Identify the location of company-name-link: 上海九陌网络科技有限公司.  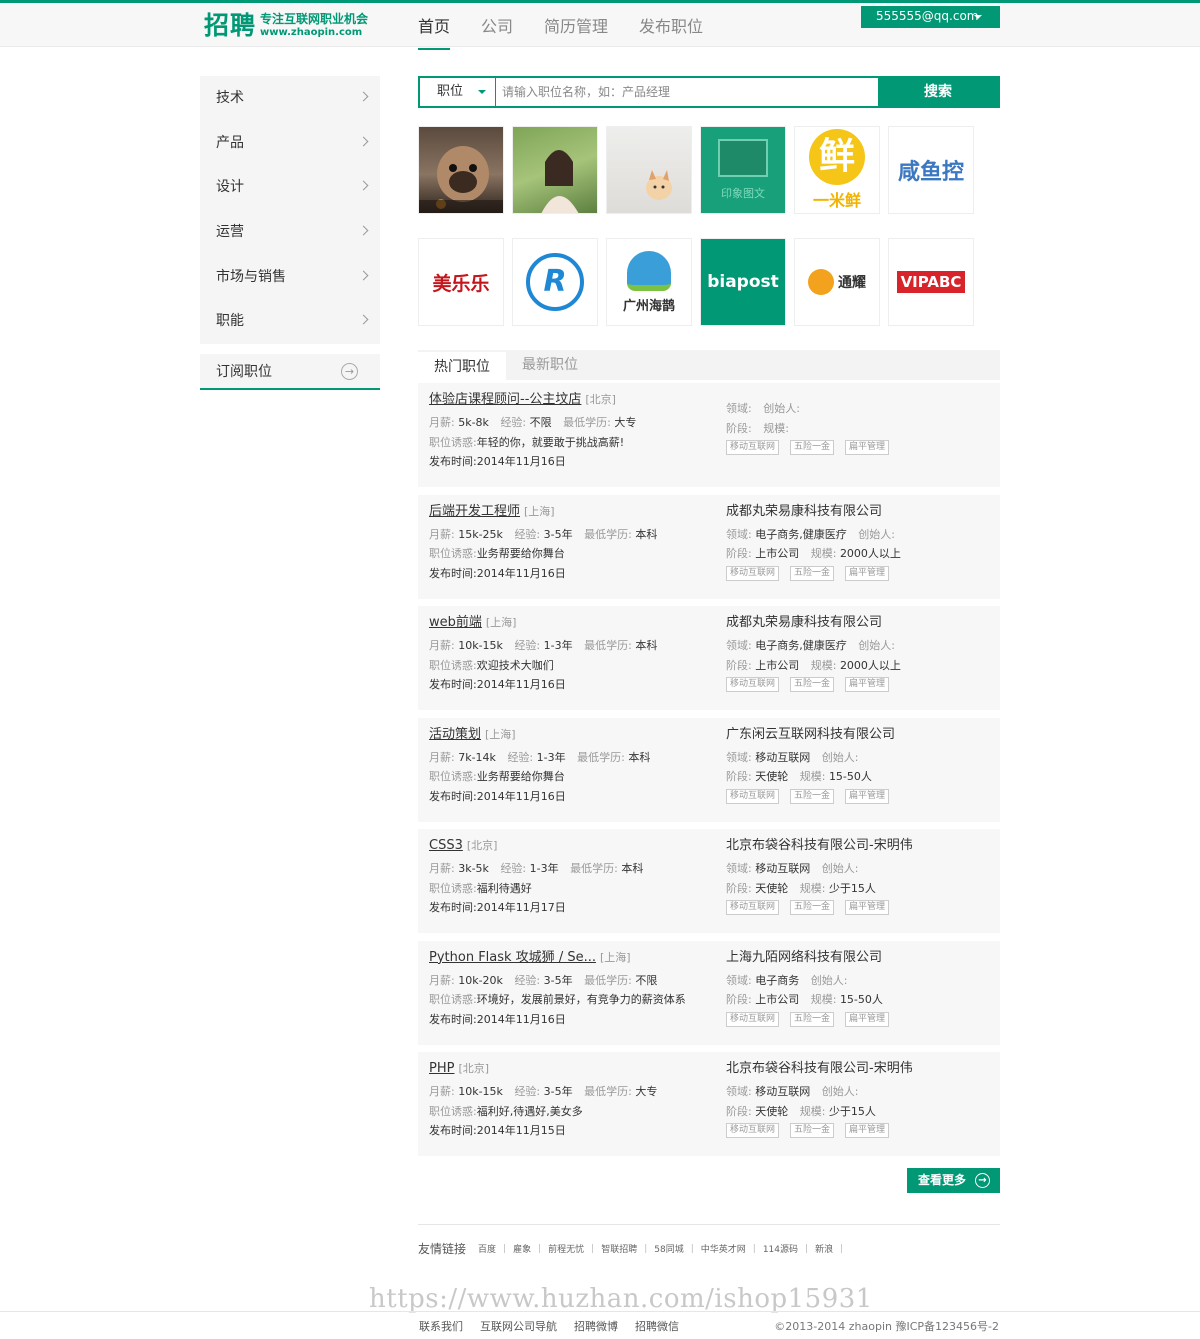
(861, 958).